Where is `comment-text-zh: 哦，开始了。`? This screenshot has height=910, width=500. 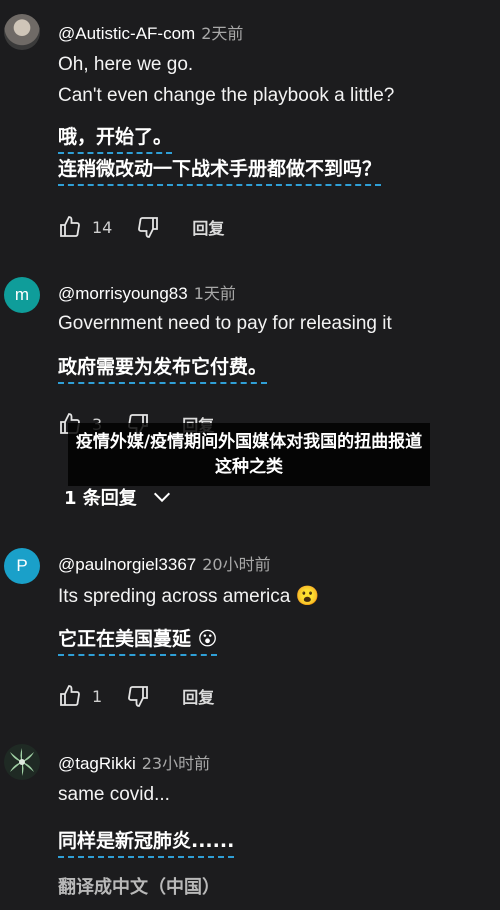 comment-text-zh: 哦，开始了。 is located at coordinates (115, 138).